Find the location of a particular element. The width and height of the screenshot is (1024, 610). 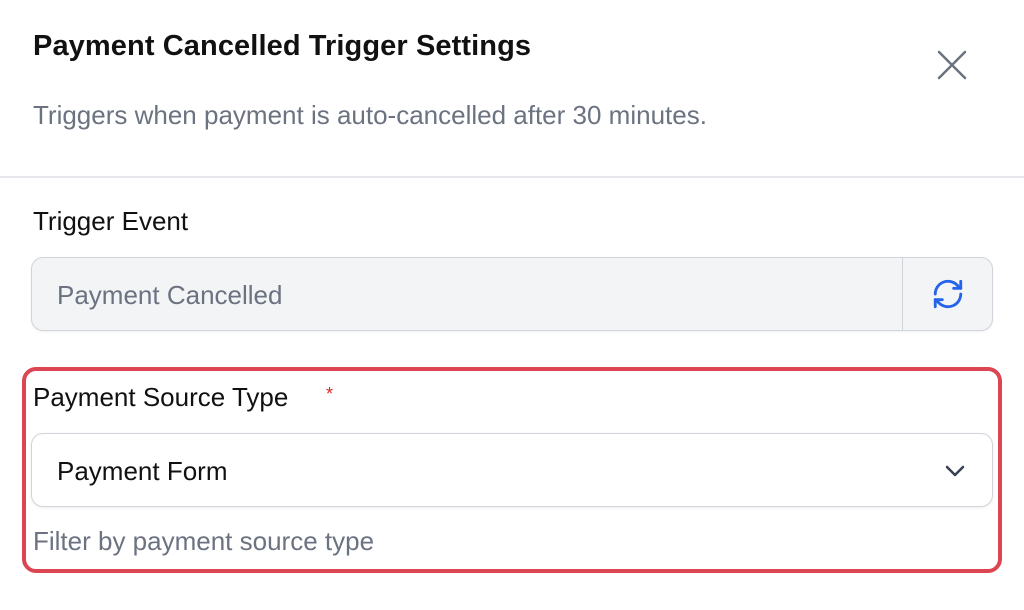

payment-source-label: Payment Source Type is located at coordinates (161, 397).